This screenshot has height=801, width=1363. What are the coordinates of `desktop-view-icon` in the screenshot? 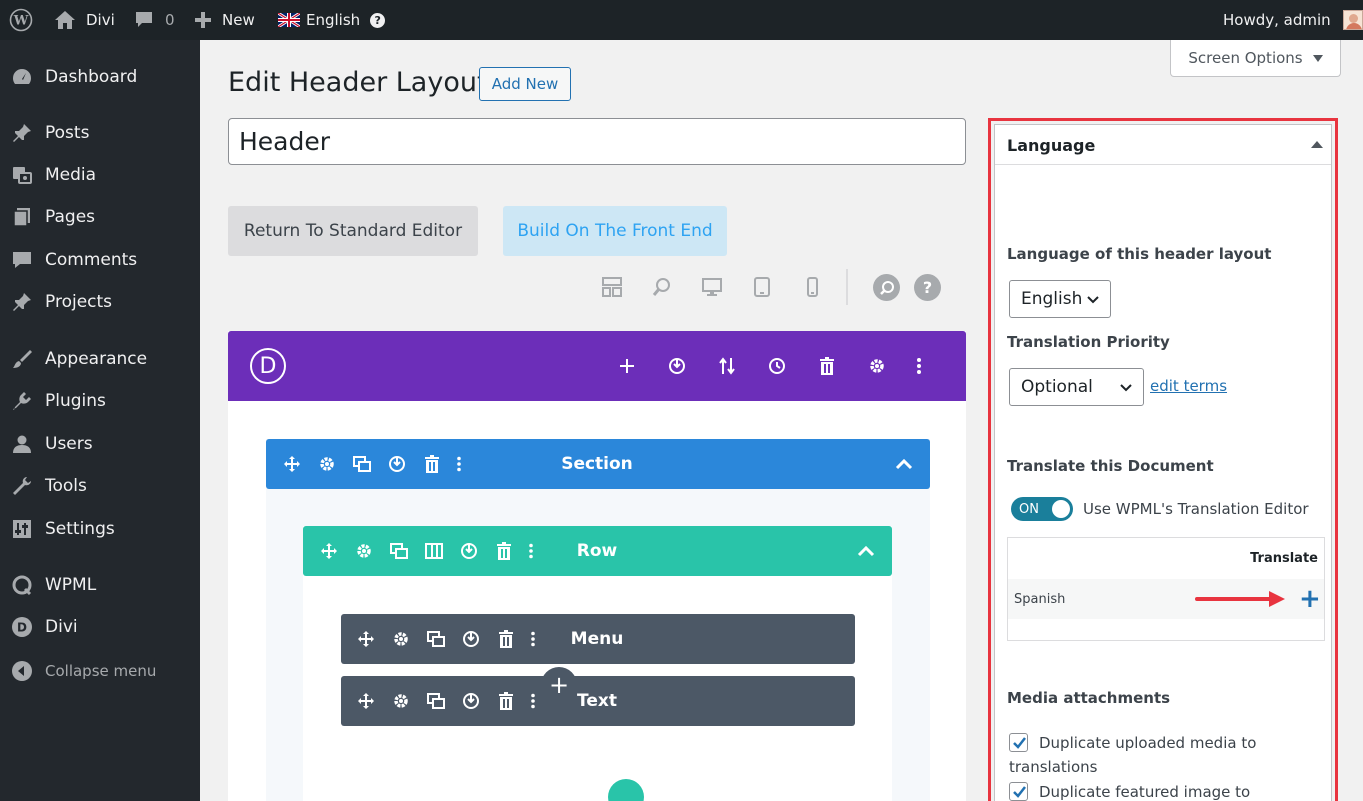 It's located at (712, 287).